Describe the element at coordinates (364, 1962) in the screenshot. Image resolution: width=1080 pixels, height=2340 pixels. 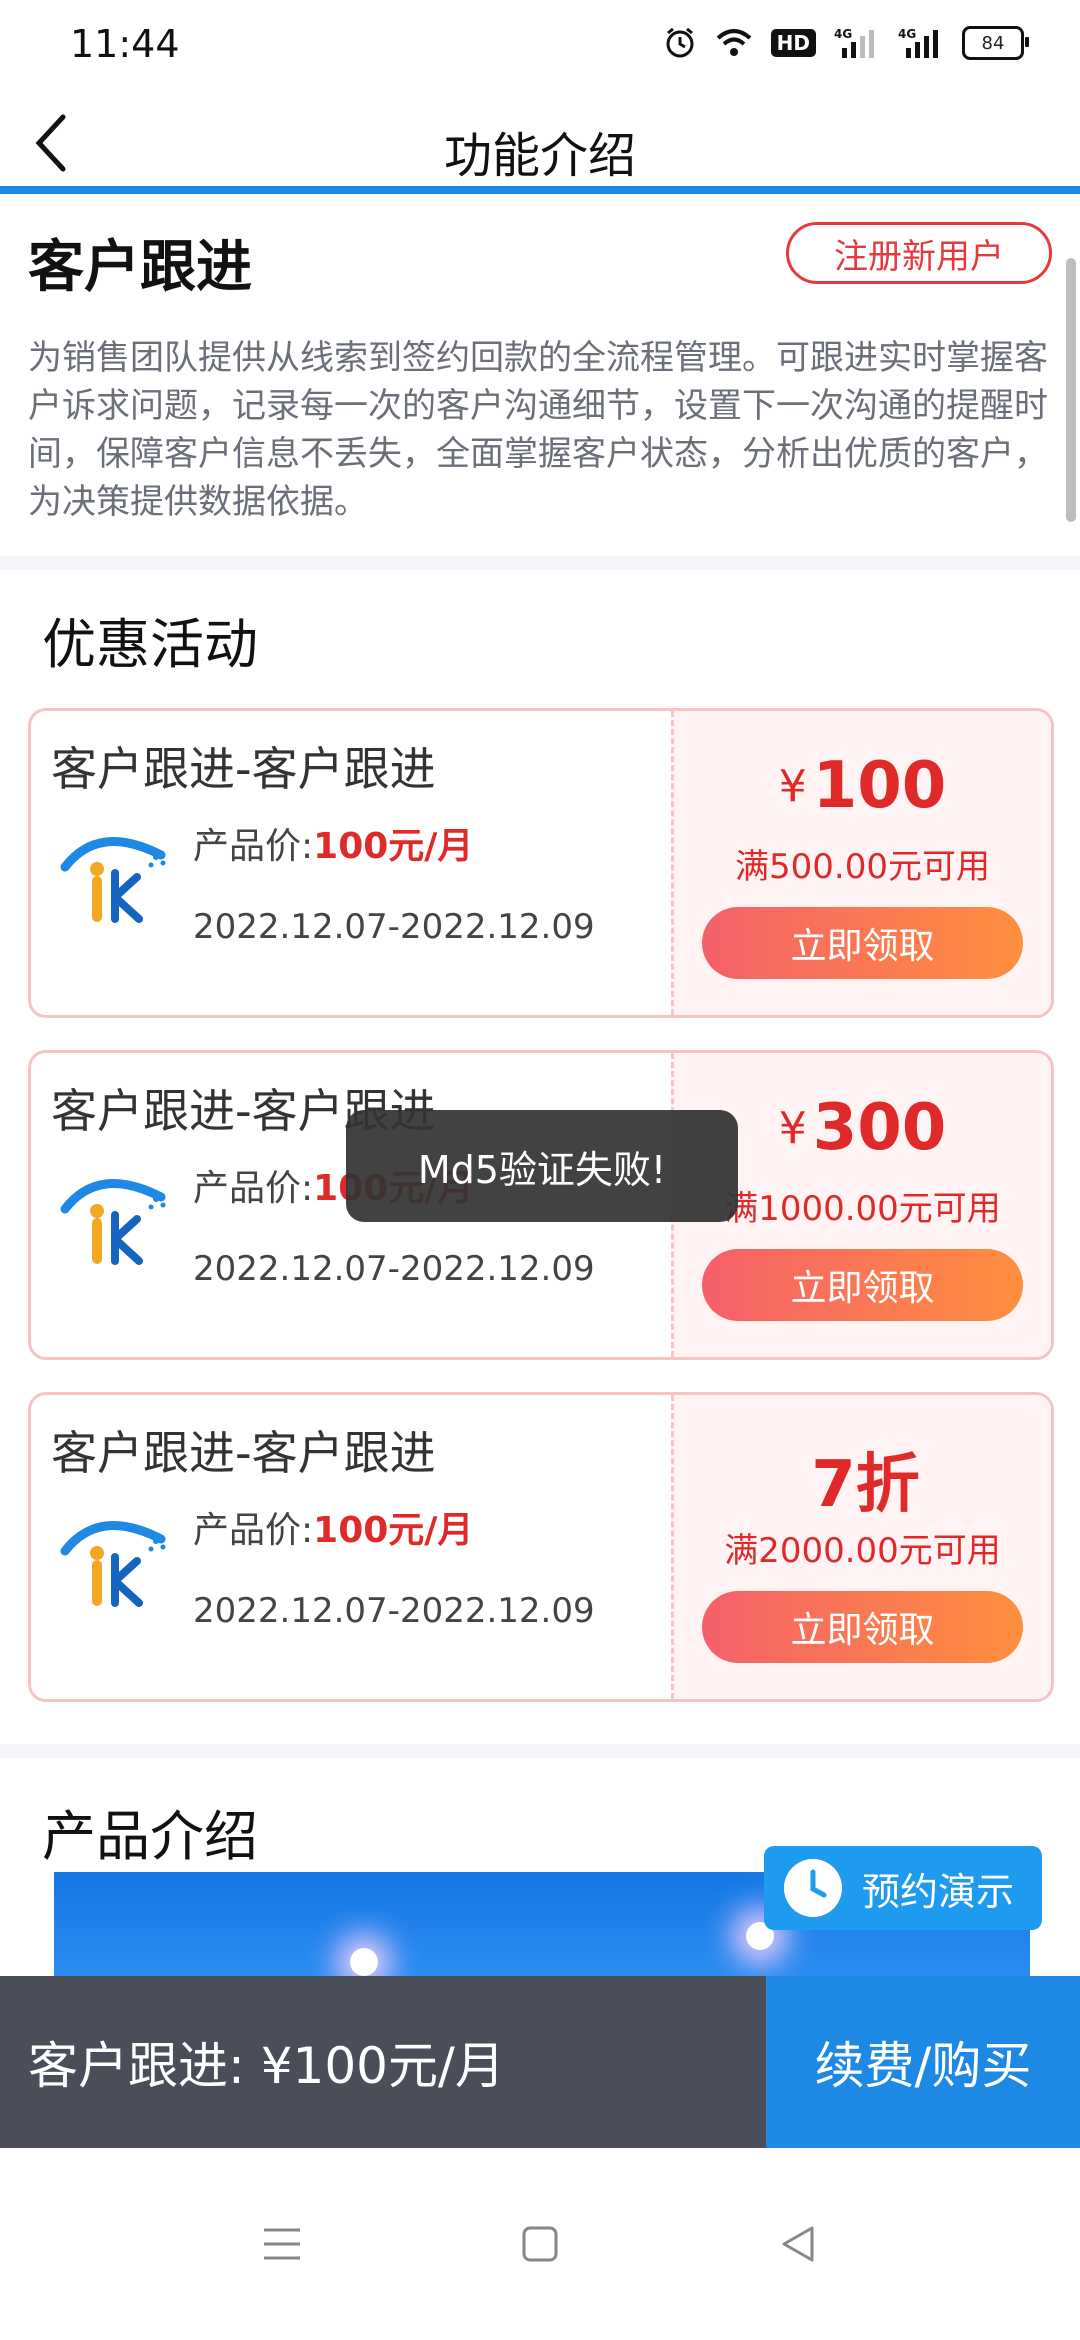
I see `banner-light` at that location.